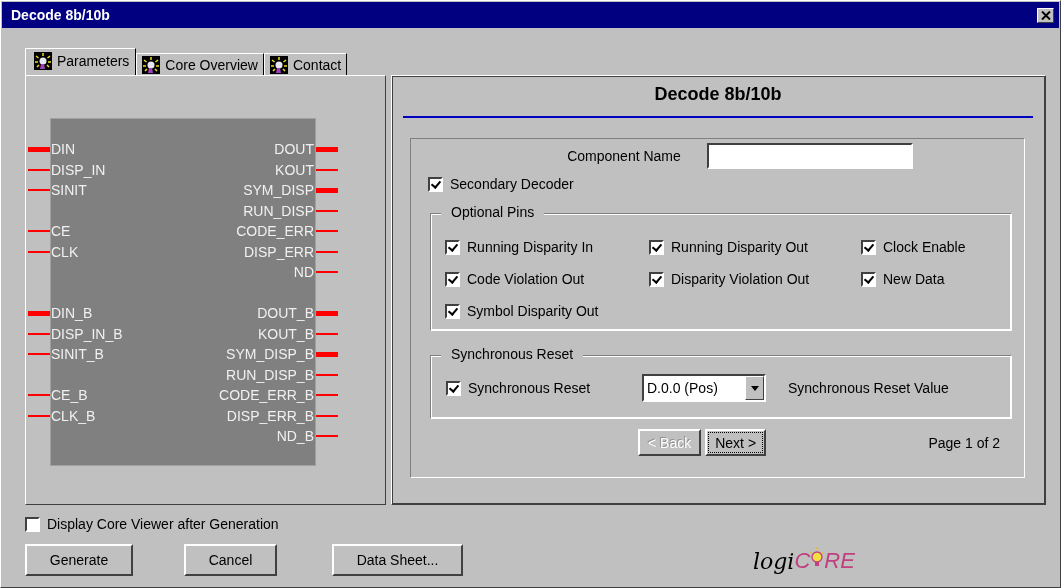 The width and height of the screenshot is (1061, 588). Describe the element at coordinates (512, 184) in the screenshot. I see `checkbox-label: Secondary Decoder` at that location.